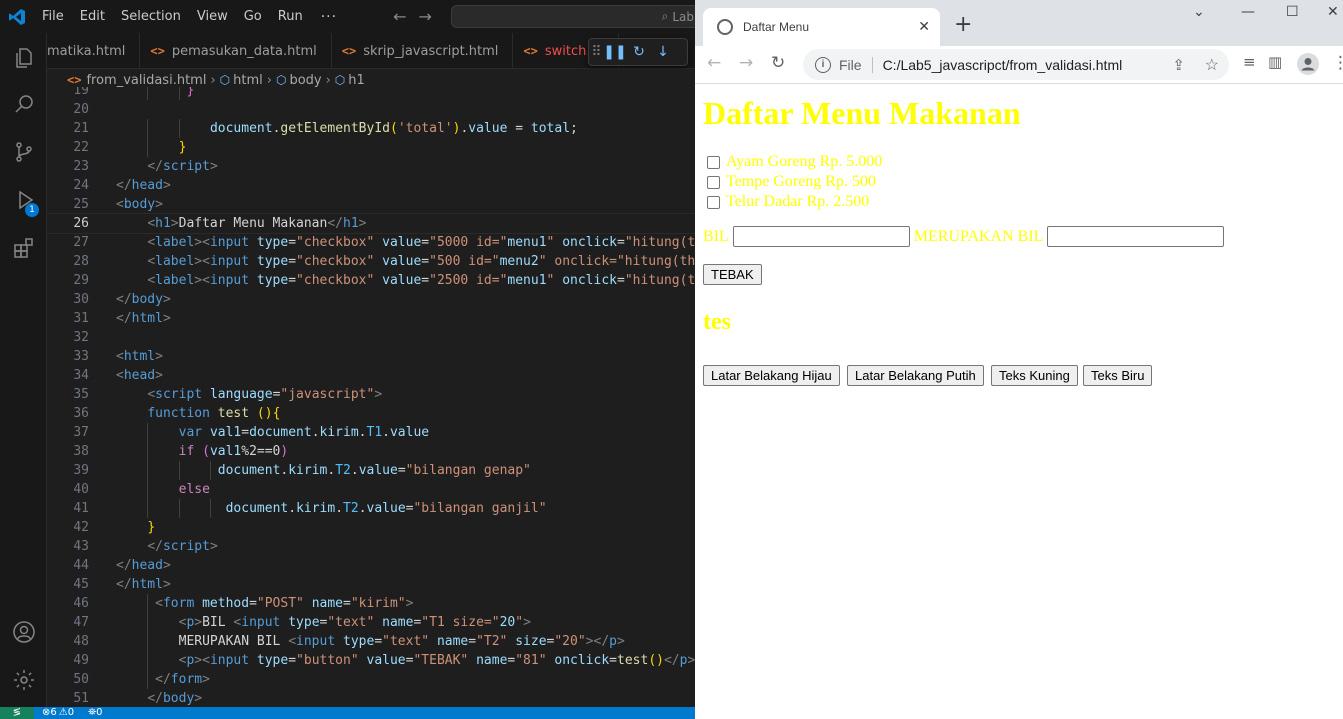 This screenshot has height=719, width=1343. What do you see at coordinates (915, 375) in the screenshot?
I see `white-background-button: Latar Belakang Putih` at bounding box center [915, 375].